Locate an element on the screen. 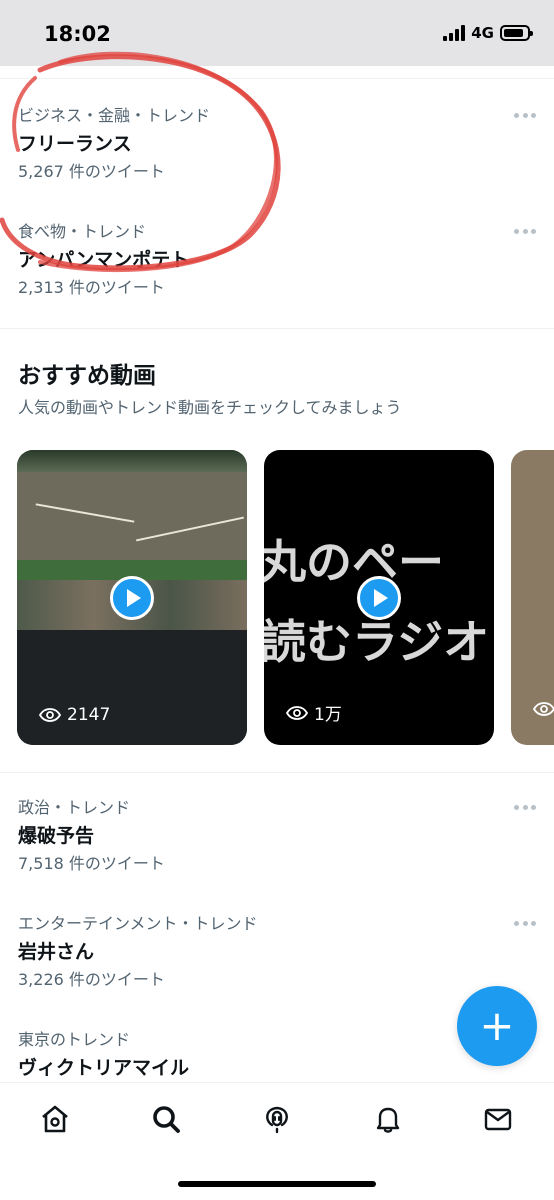 This screenshot has height=1200, width=554. status-icons: 4G is located at coordinates (488, 33).